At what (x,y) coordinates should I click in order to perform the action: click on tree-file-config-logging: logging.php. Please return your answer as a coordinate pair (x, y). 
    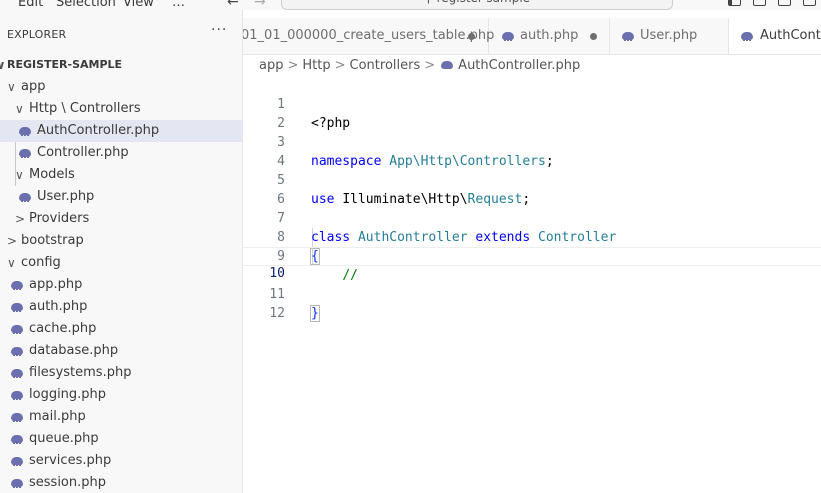
    Looking at the image, I should click on (121, 395).